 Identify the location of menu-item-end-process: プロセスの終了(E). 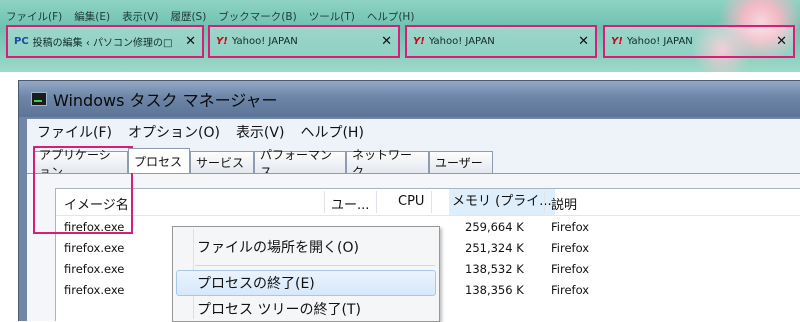
(256, 283).